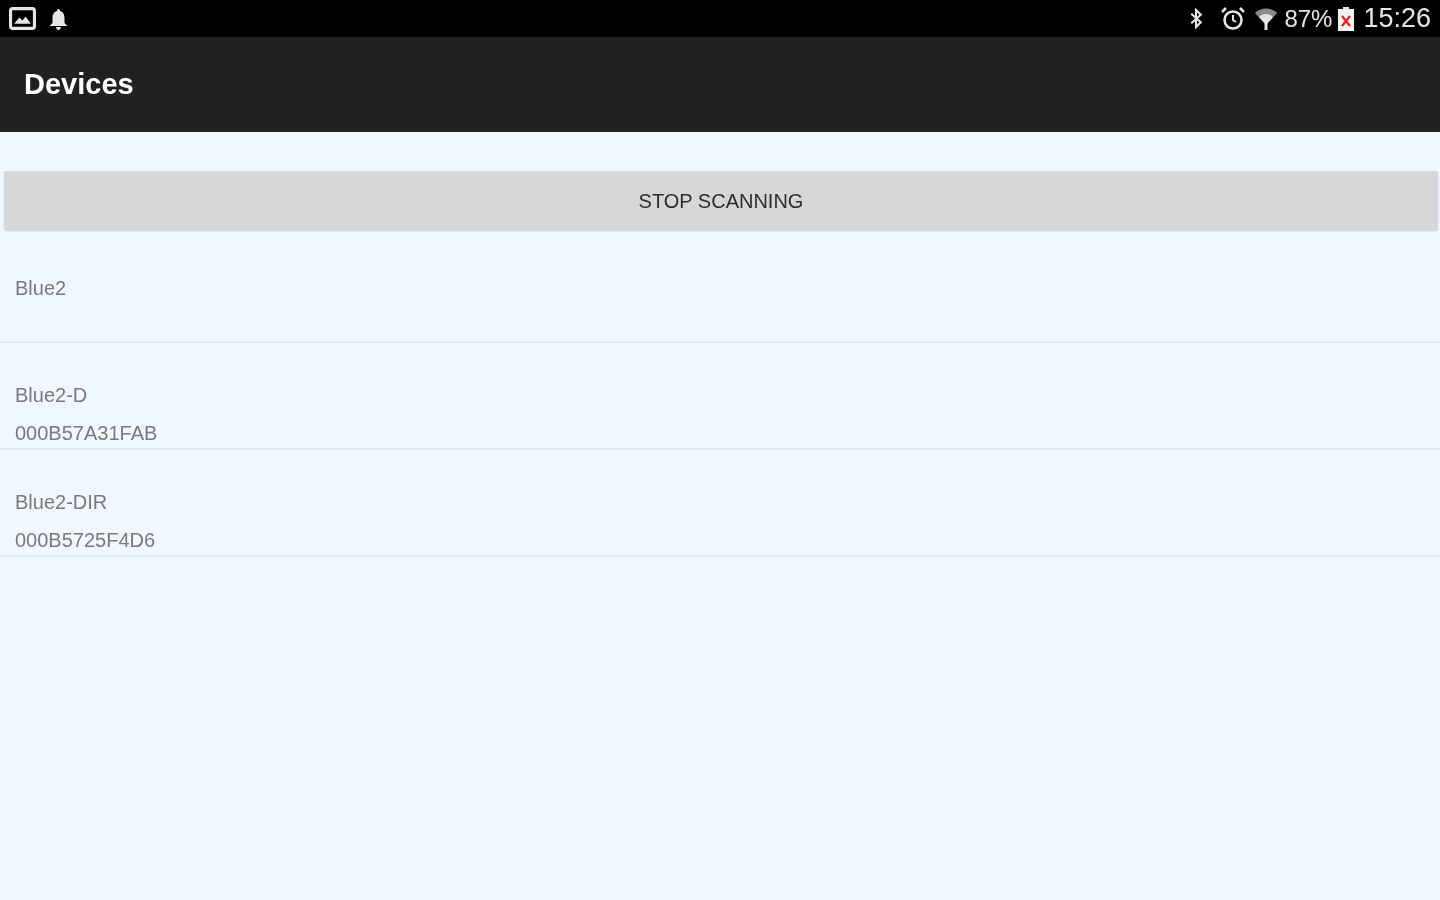  Describe the element at coordinates (85, 540) in the screenshot. I see `device-address: 000B5725F4D6` at that location.